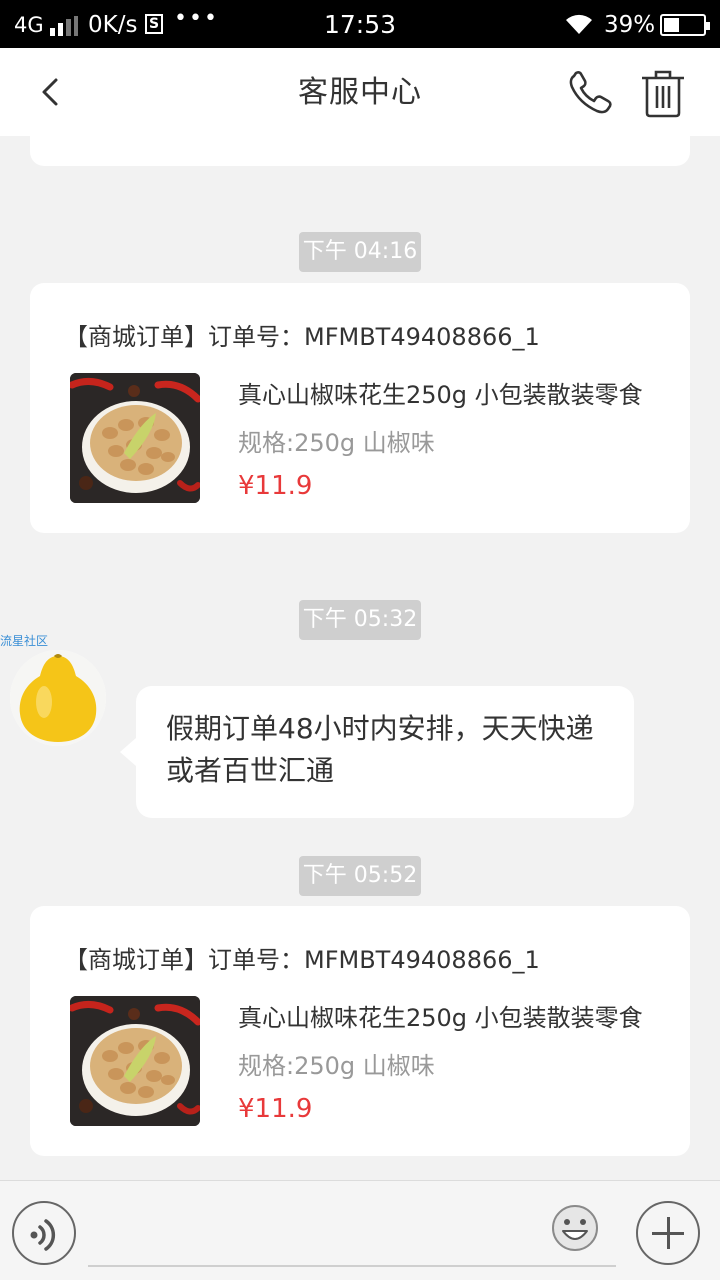  I want to click on voice-icon, so click(43, 1235).